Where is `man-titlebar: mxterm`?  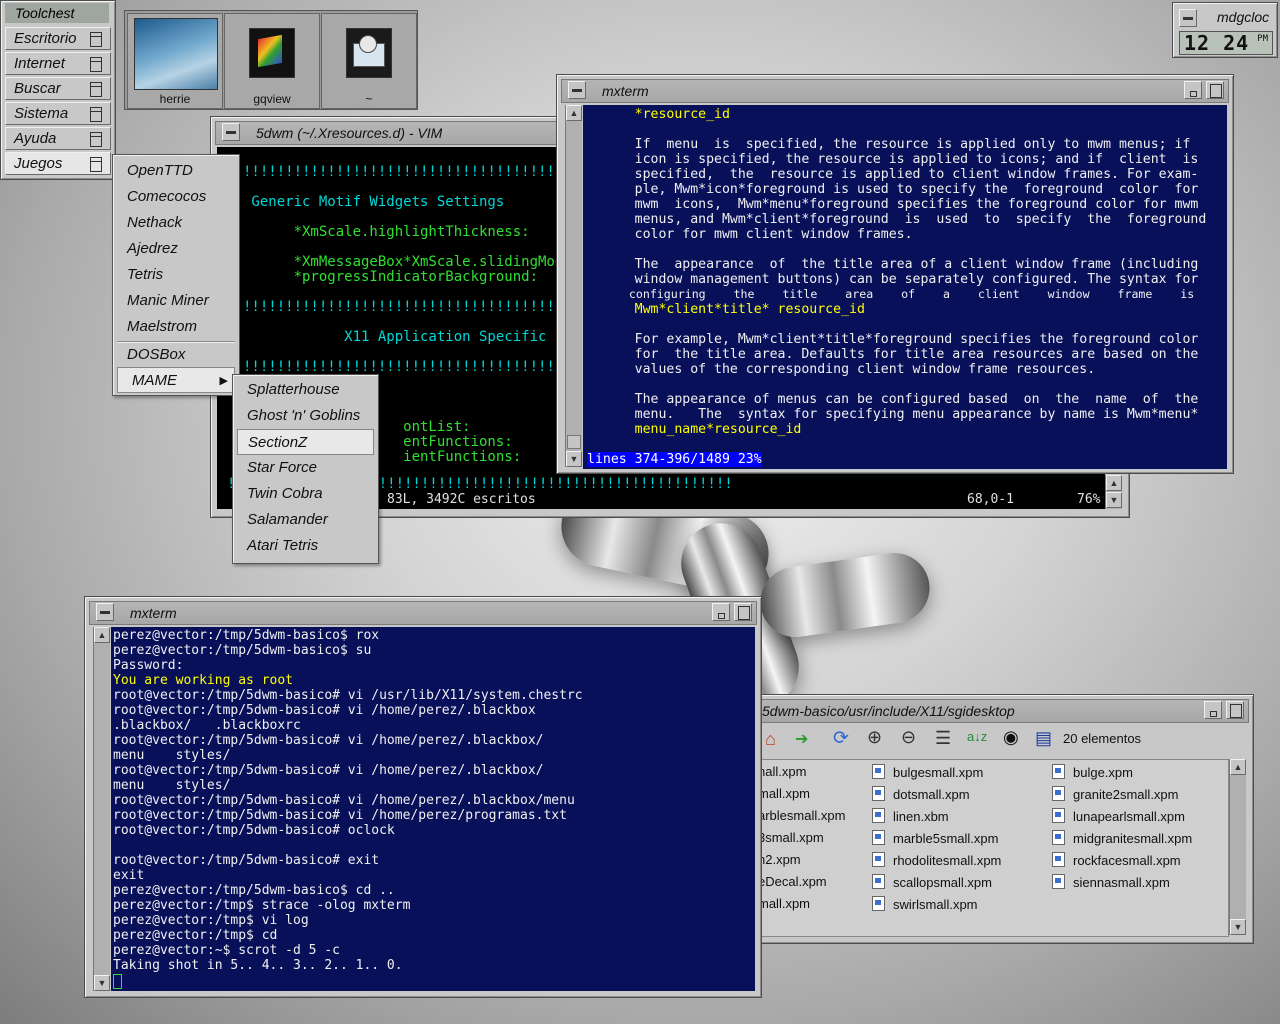
man-titlebar: mxterm is located at coordinates (895, 91).